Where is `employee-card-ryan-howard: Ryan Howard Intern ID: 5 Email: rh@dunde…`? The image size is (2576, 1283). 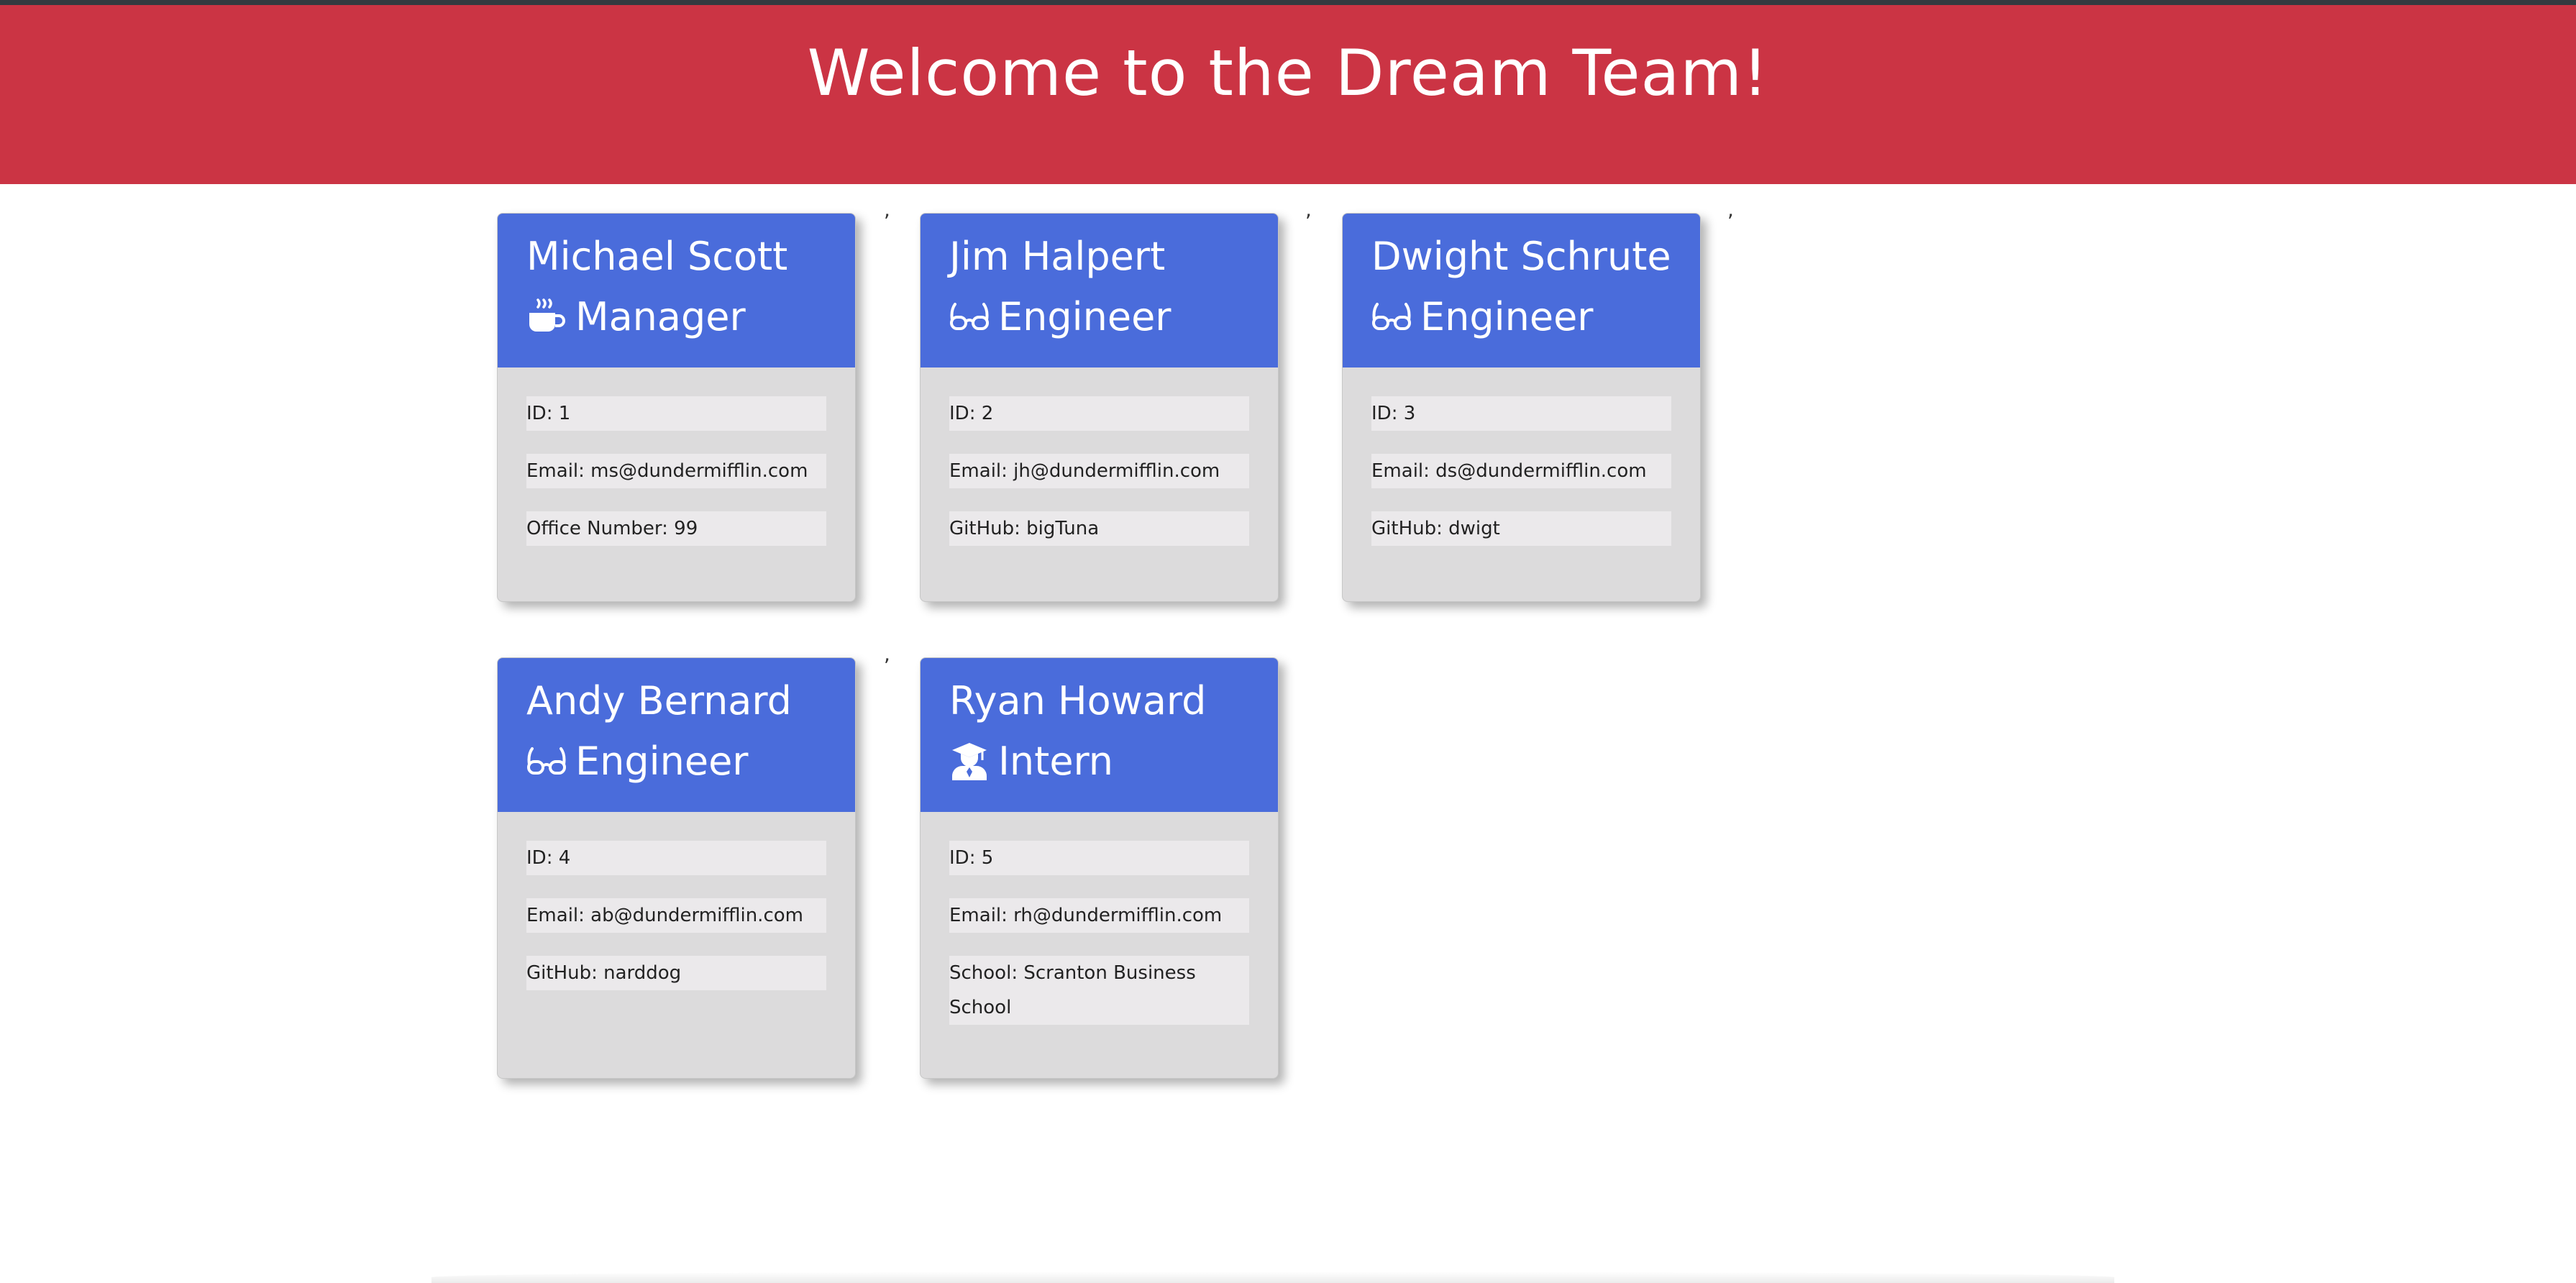
employee-card-ryan-howard: Ryan Howard Intern ID: 5 Email: rh@dunde… is located at coordinates (1099, 868).